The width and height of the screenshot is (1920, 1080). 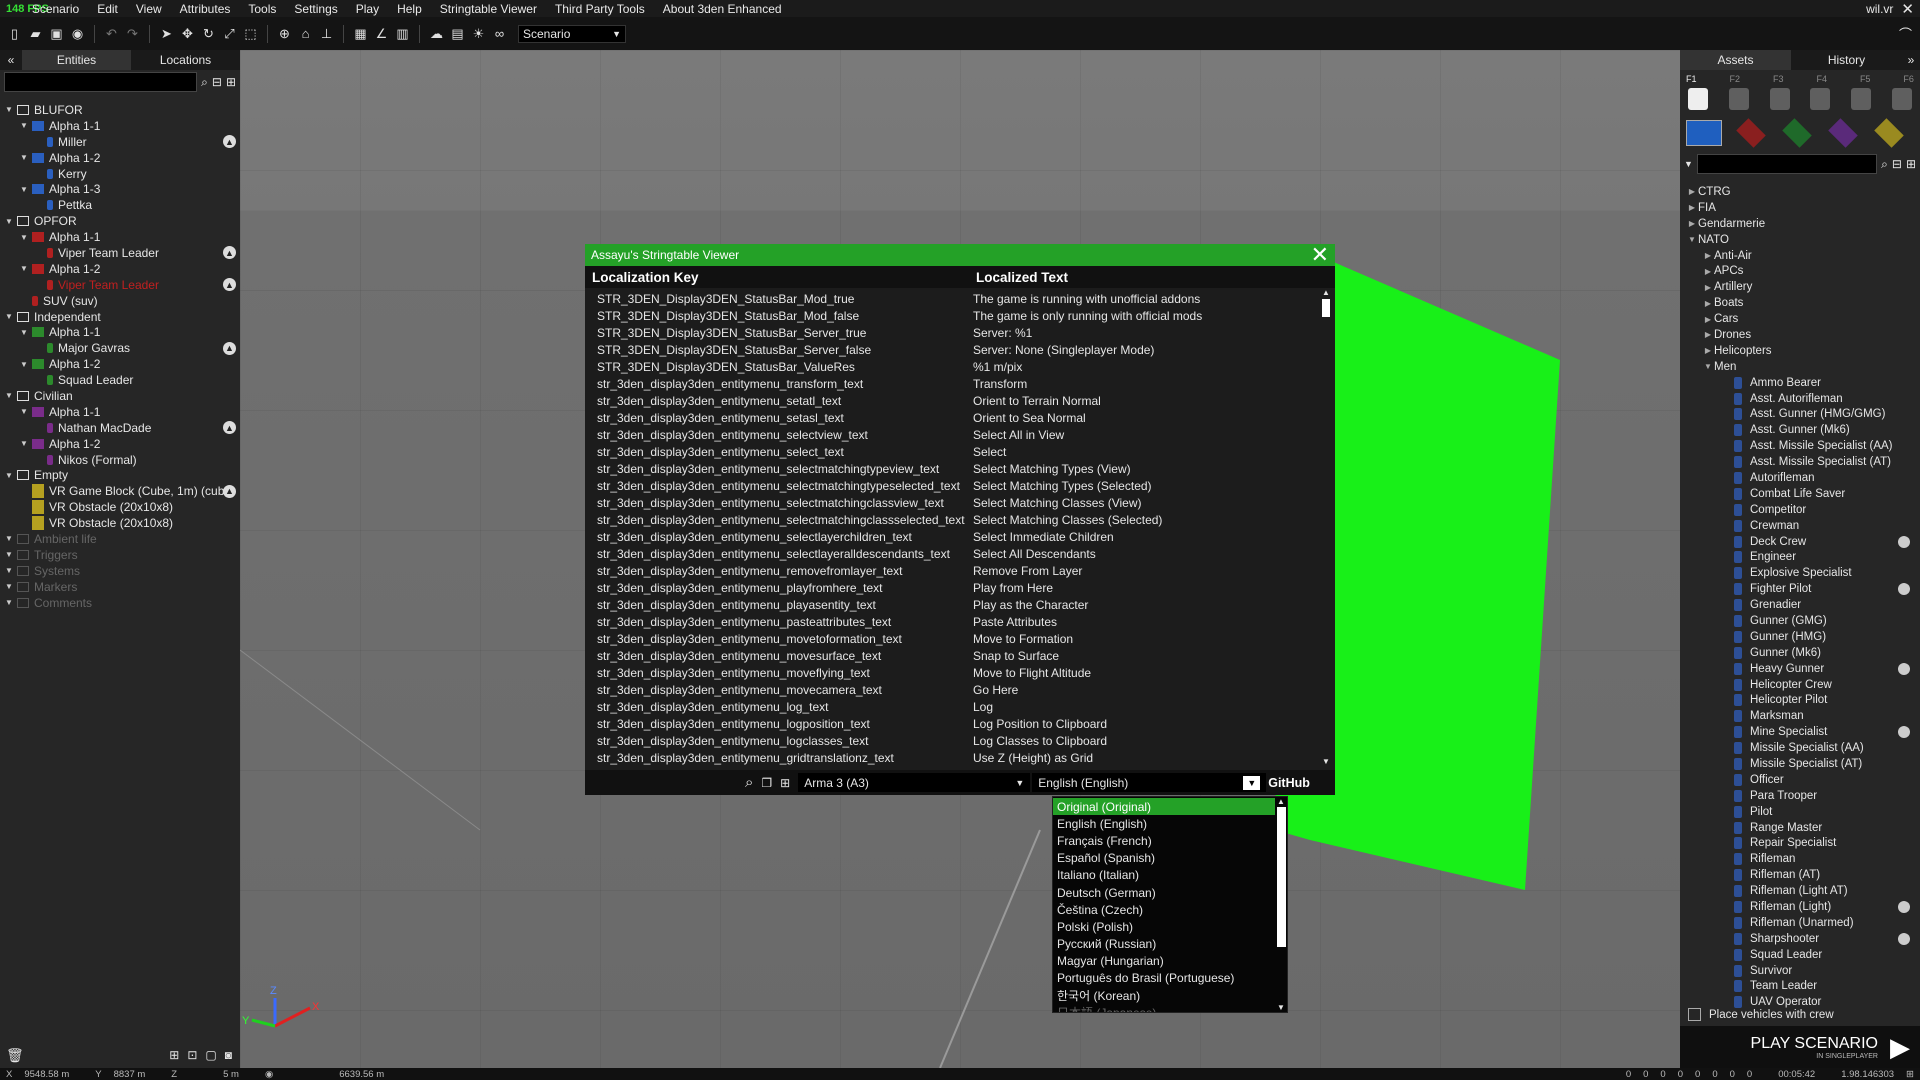 What do you see at coordinates (749, 782) in the screenshot?
I see `search-icon: ⌕` at bounding box center [749, 782].